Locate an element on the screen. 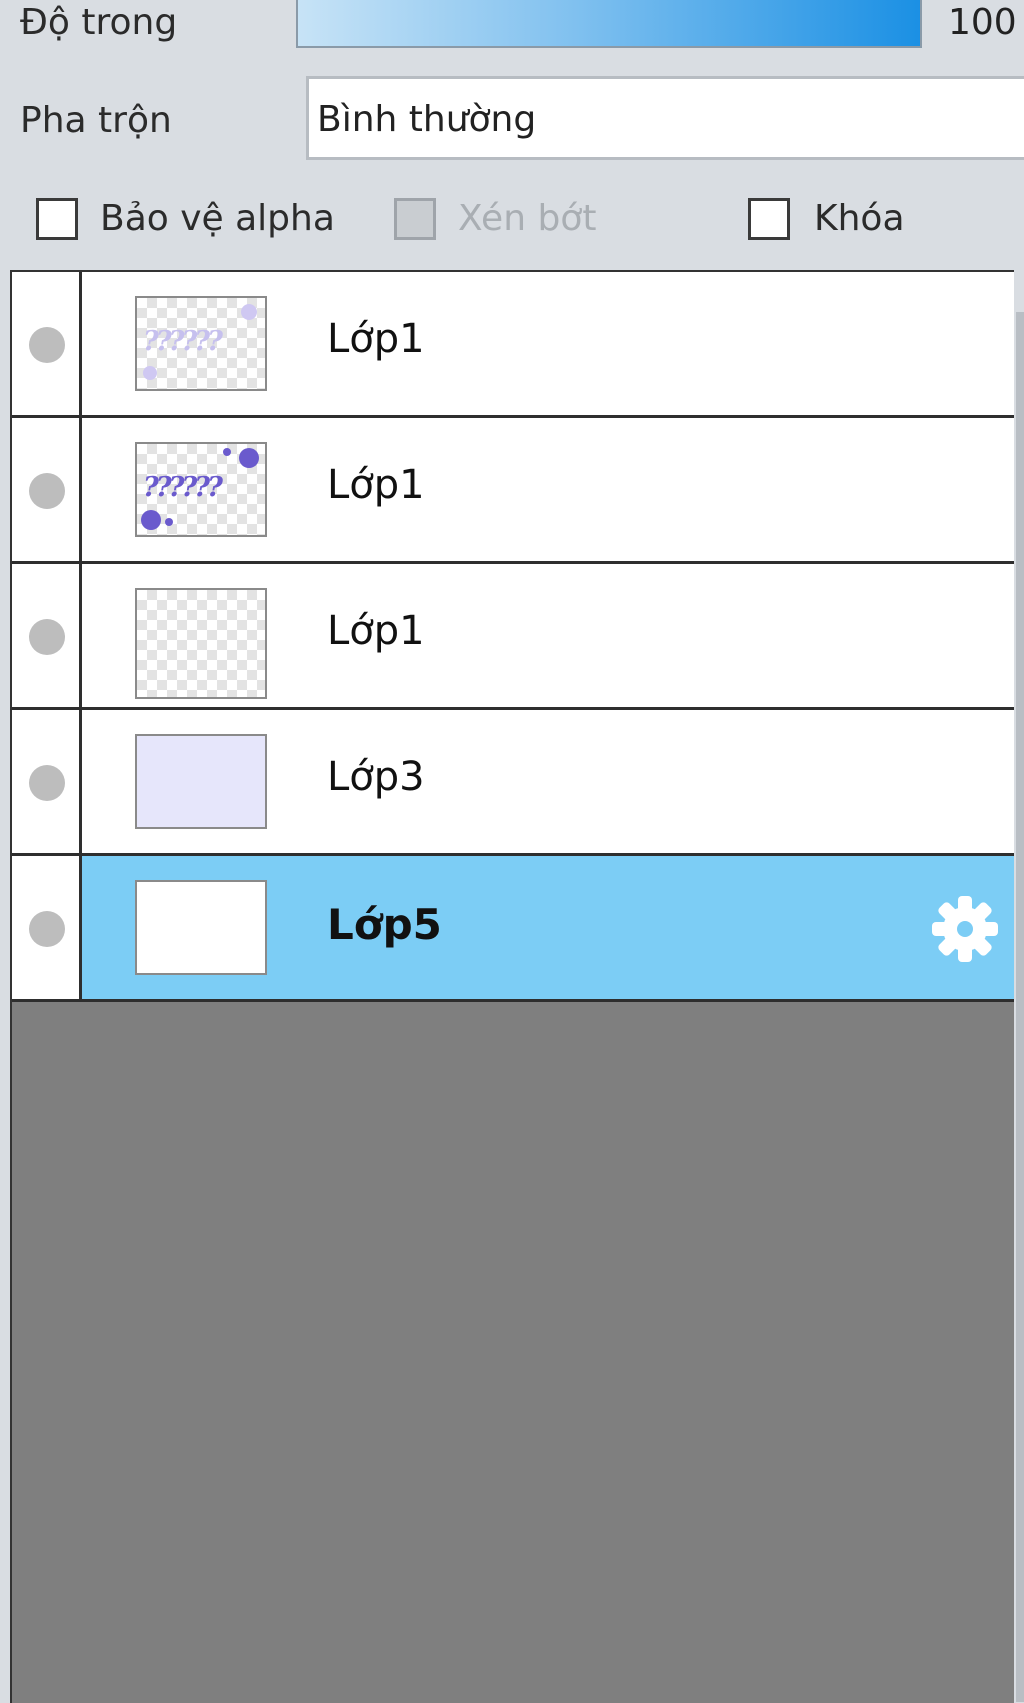 The width and height of the screenshot is (1024, 1703). blend-mode-label: Pha trộn is located at coordinates (96, 120).